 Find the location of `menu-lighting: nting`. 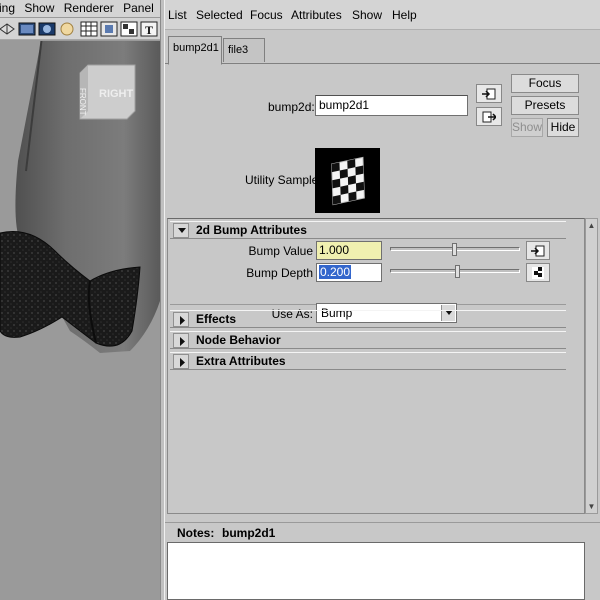

menu-lighting: nting is located at coordinates (9, 8).